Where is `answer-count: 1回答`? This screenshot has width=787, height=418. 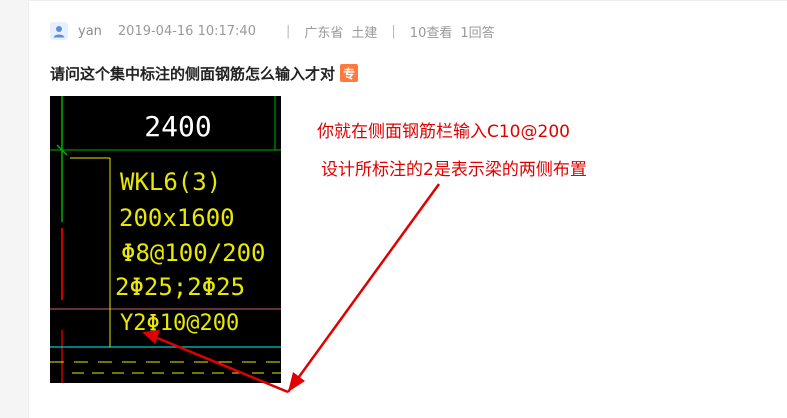
answer-count: 1回答 is located at coordinates (477, 33).